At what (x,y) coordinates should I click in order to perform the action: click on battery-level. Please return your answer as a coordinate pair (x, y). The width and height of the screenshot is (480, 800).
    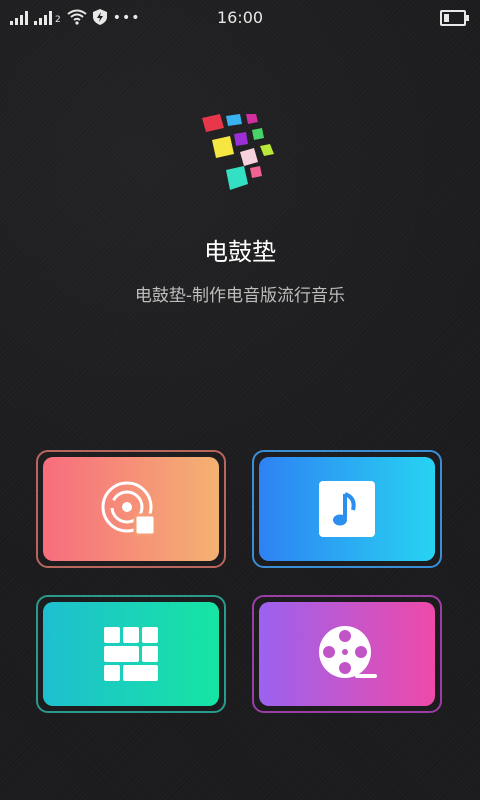
    Looking at the image, I should click on (446, 18).